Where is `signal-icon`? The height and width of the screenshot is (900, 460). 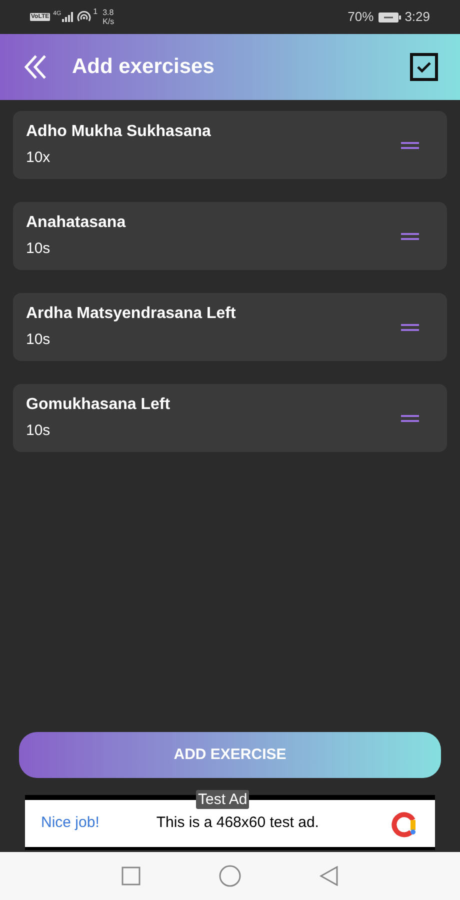
signal-icon is located at coordinates (68, 17).